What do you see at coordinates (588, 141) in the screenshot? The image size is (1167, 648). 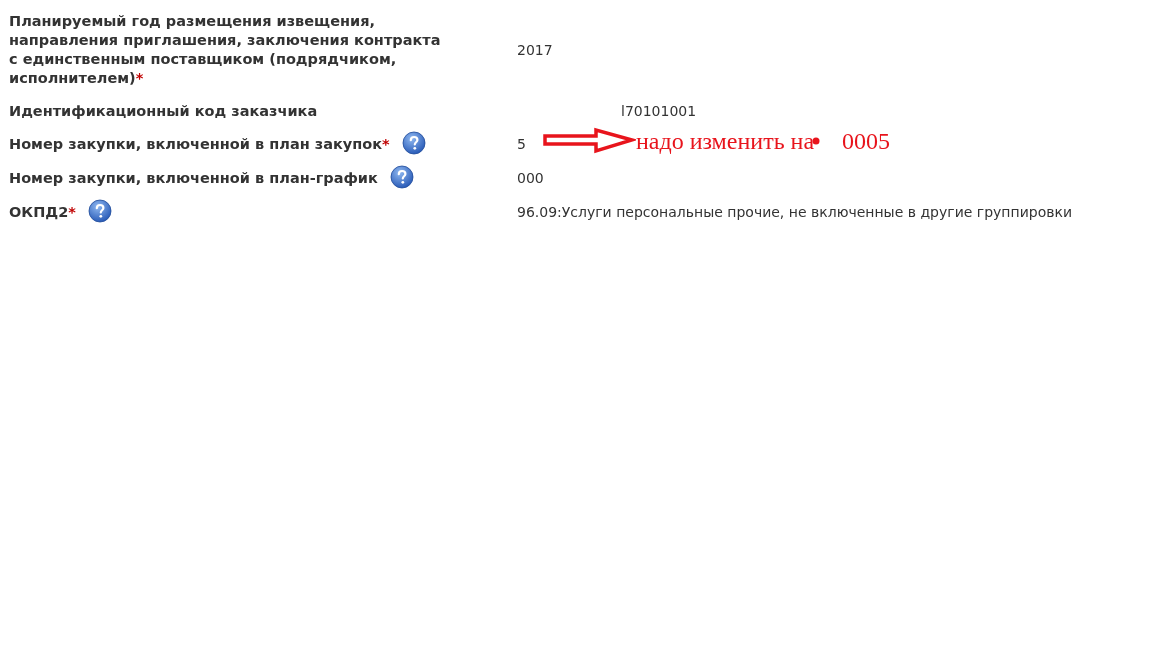 I see `arrow-icon` at bounding box center [588, 141].